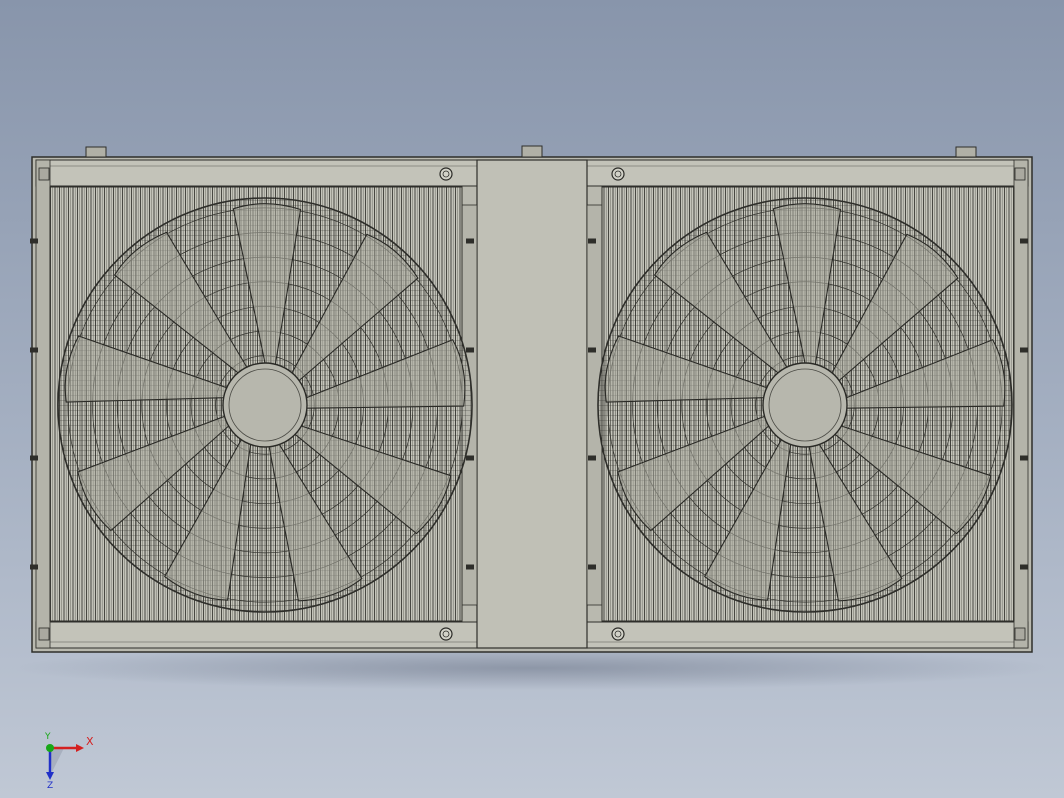 This screenshot has height=798, width=1064. What do you see at coordinates (47, 737) in the screenshot?
I see `y-axis-label: Y` at bounding box center [47, 737].